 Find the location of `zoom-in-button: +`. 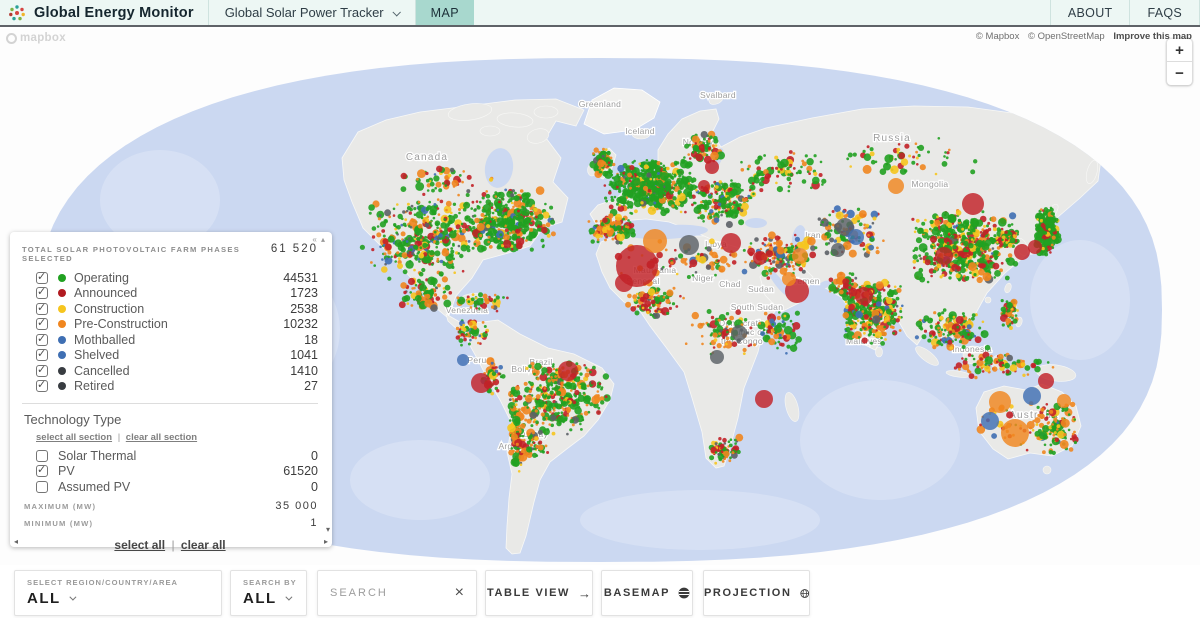

zoom-in-button: + is located at coordinates (1179, 50).